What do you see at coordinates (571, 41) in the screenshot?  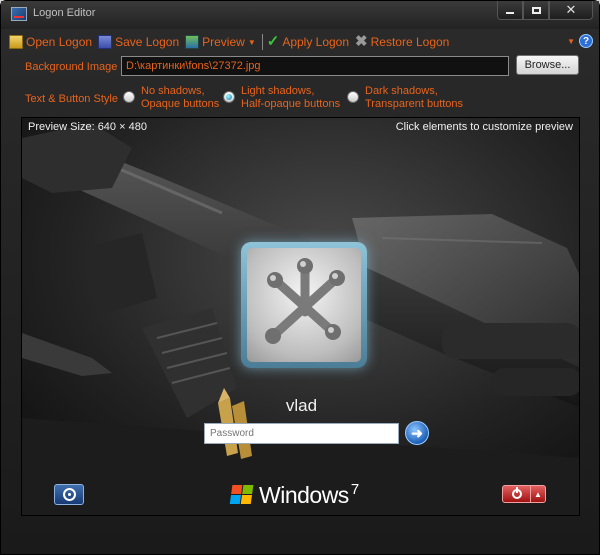 I see `options-chevron-icon: ▼` at bounding box center [571, 41].